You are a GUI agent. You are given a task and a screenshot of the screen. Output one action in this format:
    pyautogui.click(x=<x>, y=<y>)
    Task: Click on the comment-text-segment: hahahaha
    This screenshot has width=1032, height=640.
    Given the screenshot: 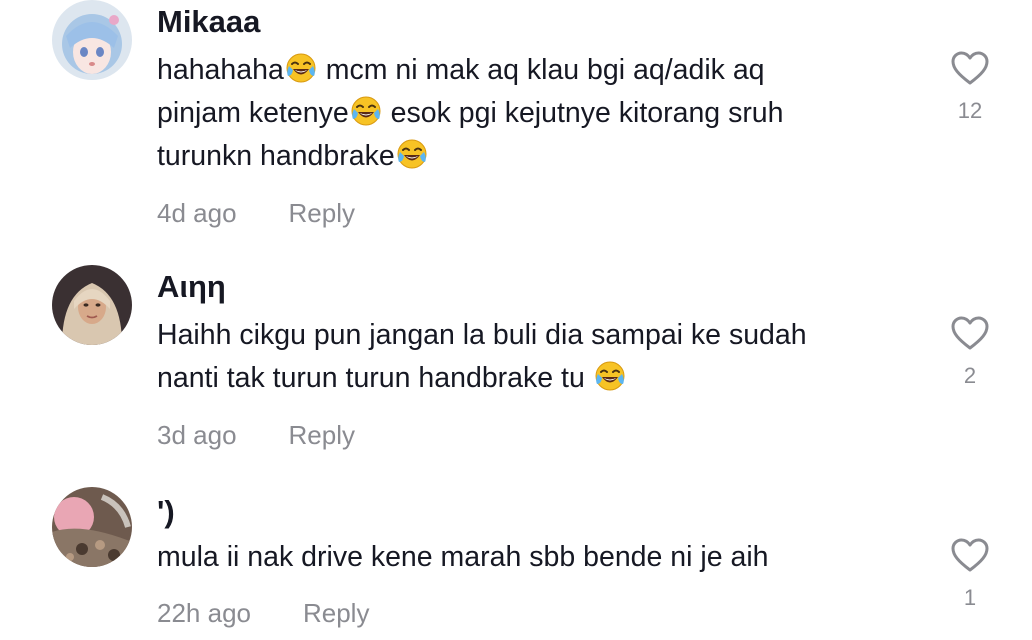 What is the action you would take?
    pyautogui.click(x=220, y=70)
    